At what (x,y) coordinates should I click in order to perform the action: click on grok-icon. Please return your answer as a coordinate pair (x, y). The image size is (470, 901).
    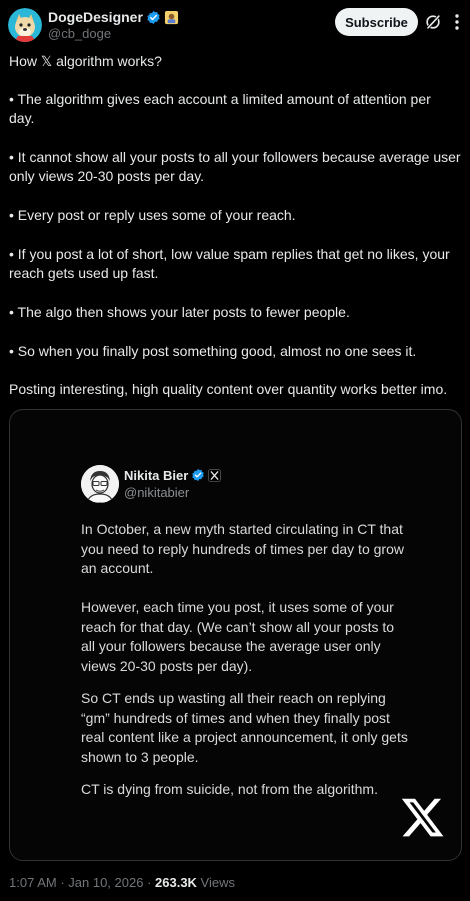
    Looking at the image, I should click on (433, 22).